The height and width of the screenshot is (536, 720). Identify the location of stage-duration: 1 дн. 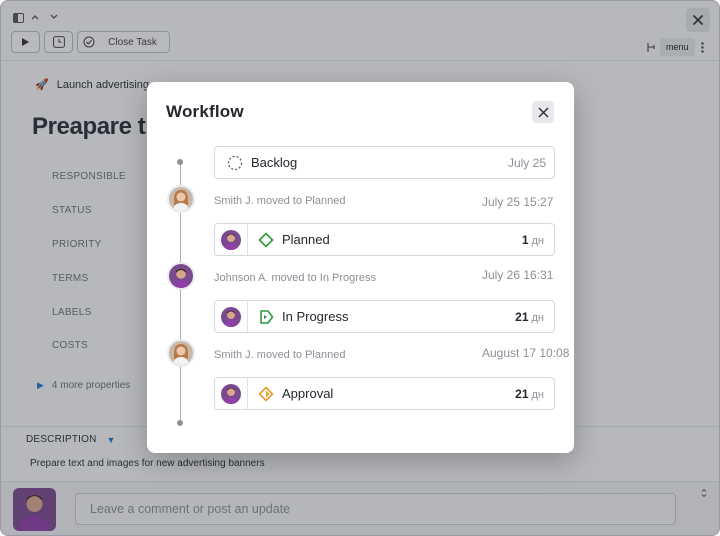
(533, 240).